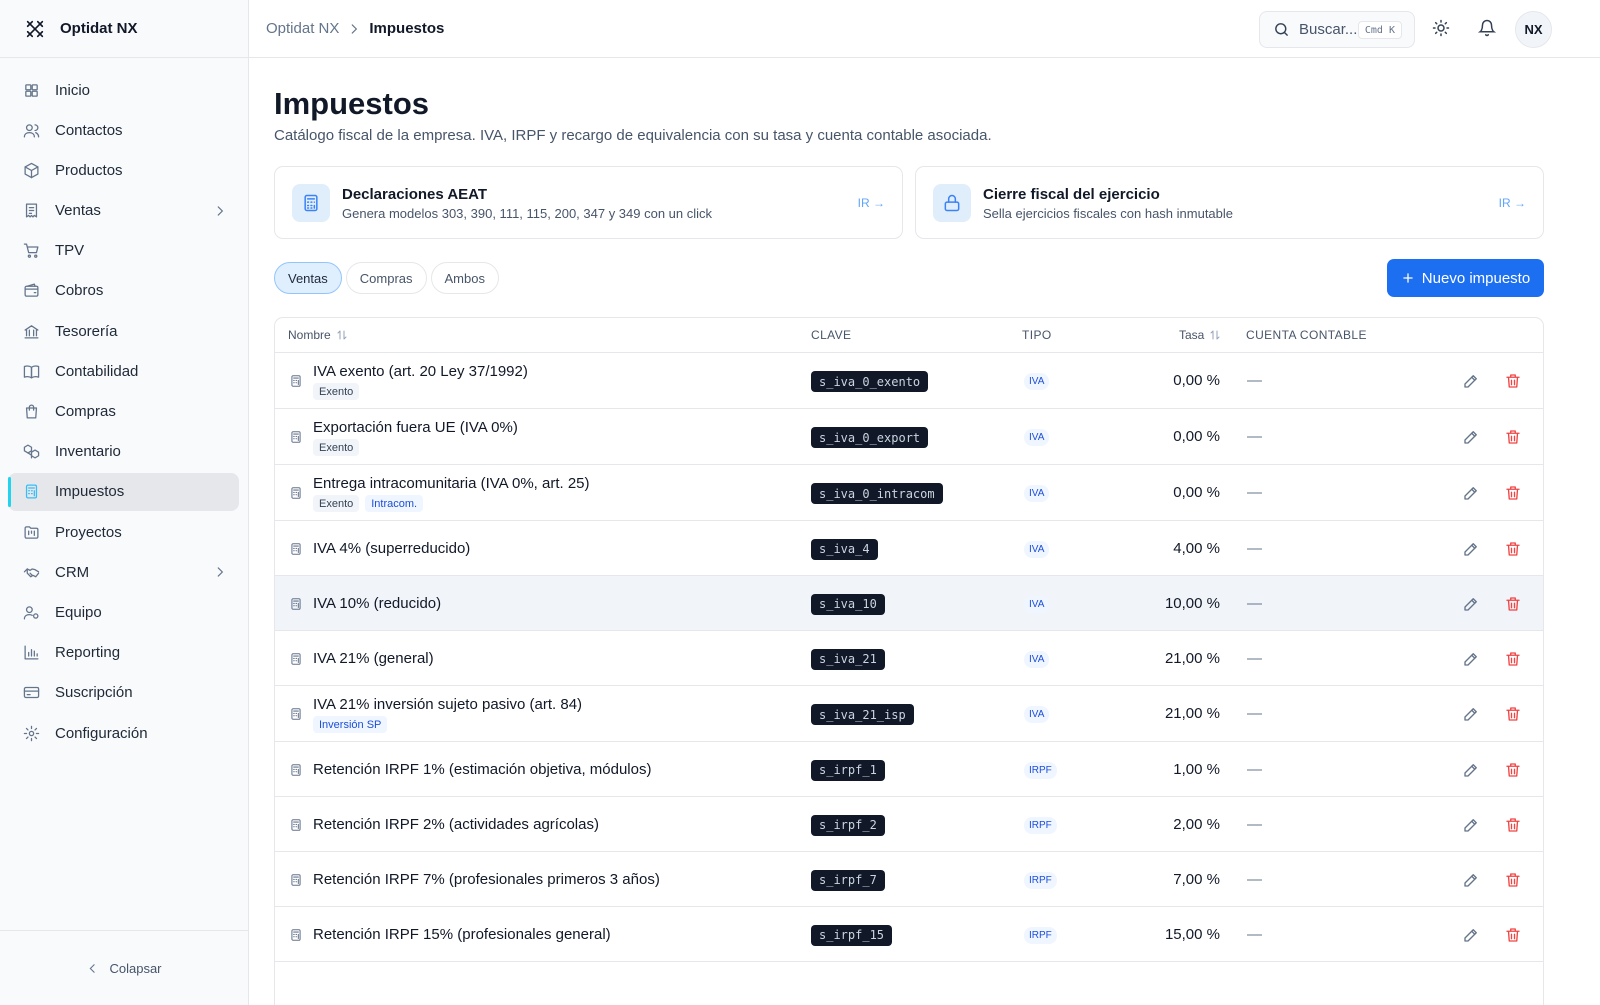 The width and height of the screenshot is (1600, 1005). I want to click on filter-compras: Compras, so click(386, 278).